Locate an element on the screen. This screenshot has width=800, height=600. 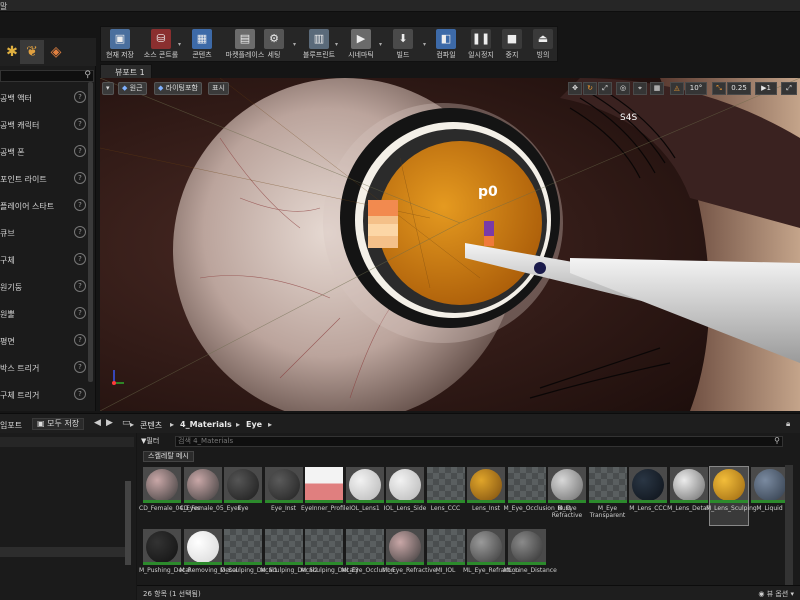
geometry-mode-icon: ◈ is located at coordinates (56, 52).